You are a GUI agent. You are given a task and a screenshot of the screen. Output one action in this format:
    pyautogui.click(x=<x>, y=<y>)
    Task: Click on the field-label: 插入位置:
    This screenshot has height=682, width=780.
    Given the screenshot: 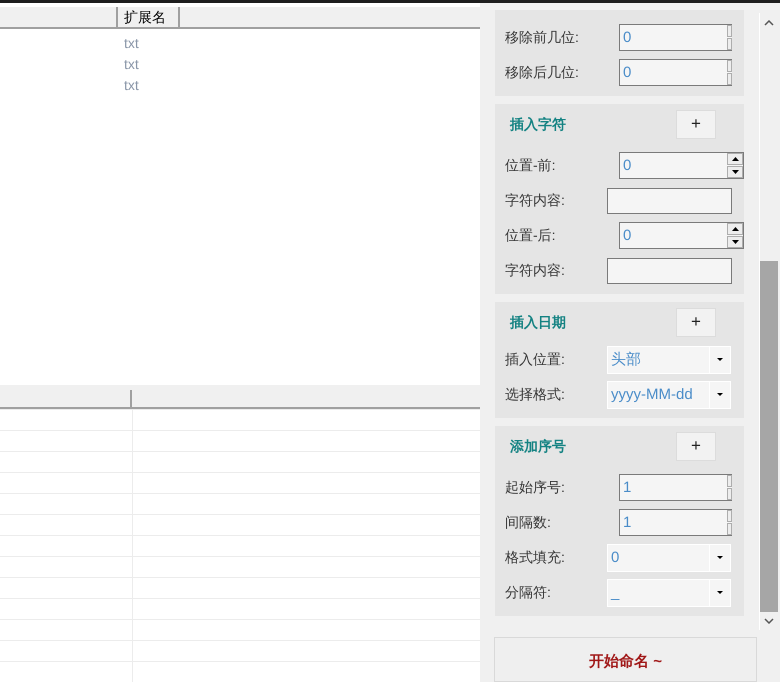 What is the action you would take?
    pyautogui.click(x=535, y=359)
    